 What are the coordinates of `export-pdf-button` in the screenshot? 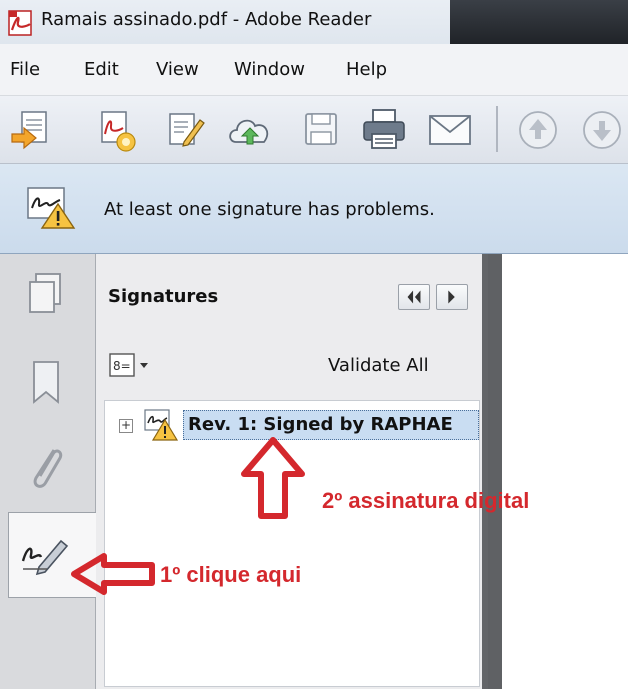 It's located at (116, 130).